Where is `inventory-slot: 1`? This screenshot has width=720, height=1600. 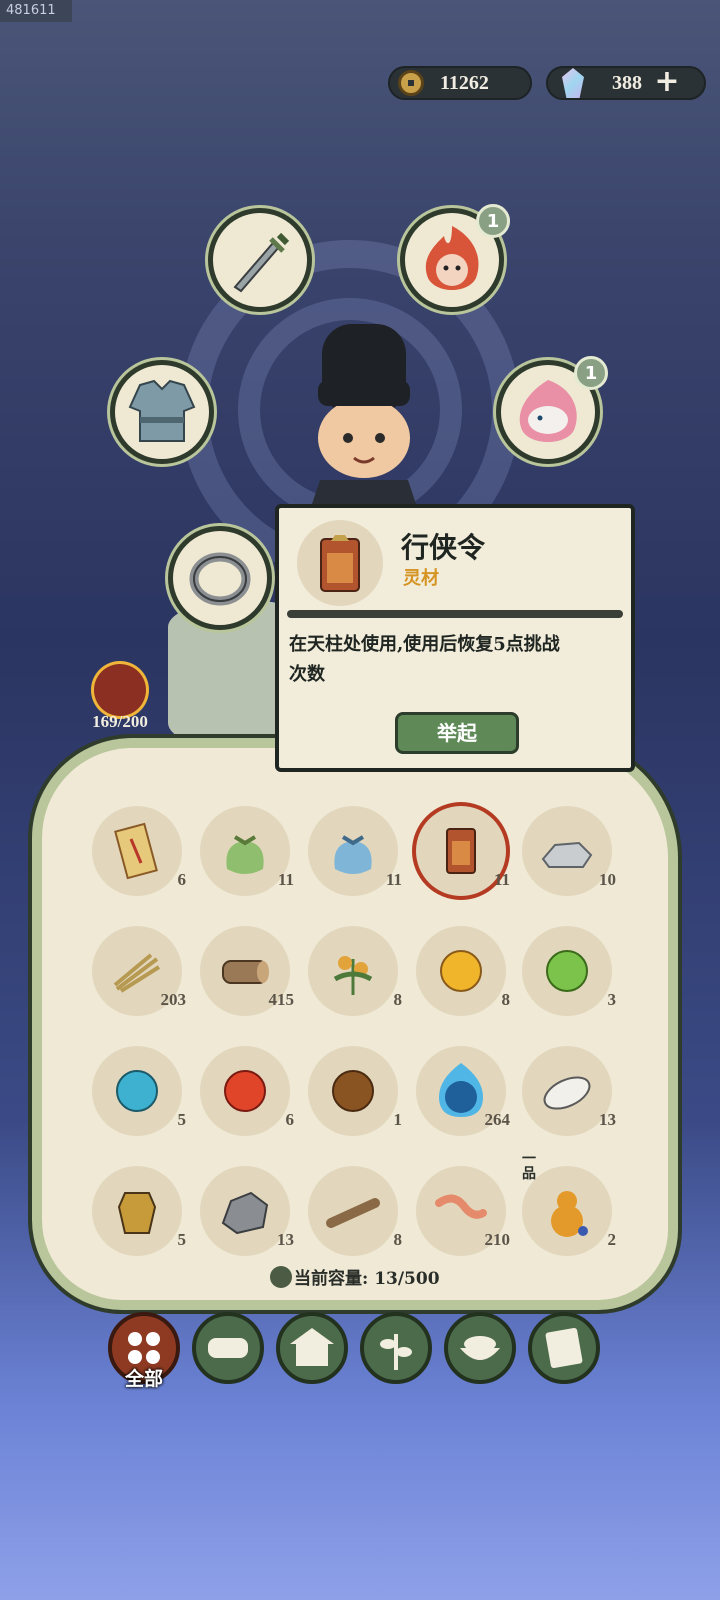 inventory-slot: 1 is located at coordinates (355, 1091).